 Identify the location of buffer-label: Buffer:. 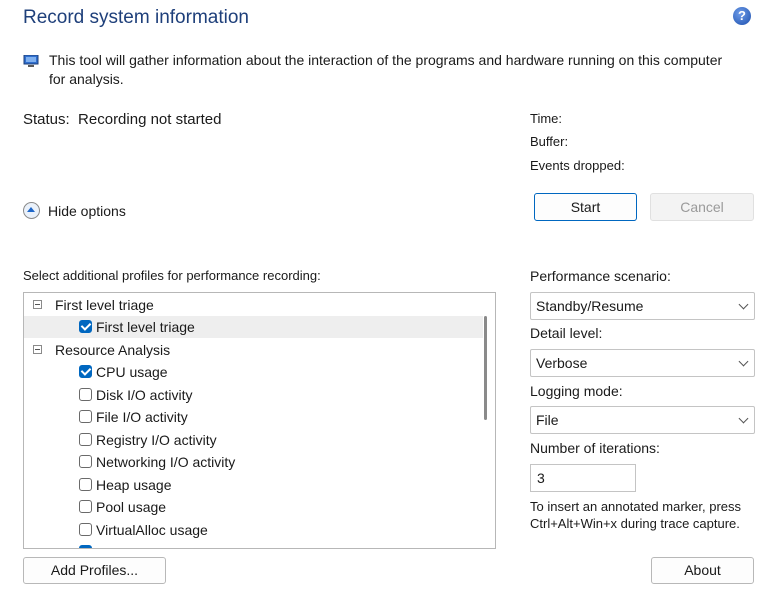
(549, 141).